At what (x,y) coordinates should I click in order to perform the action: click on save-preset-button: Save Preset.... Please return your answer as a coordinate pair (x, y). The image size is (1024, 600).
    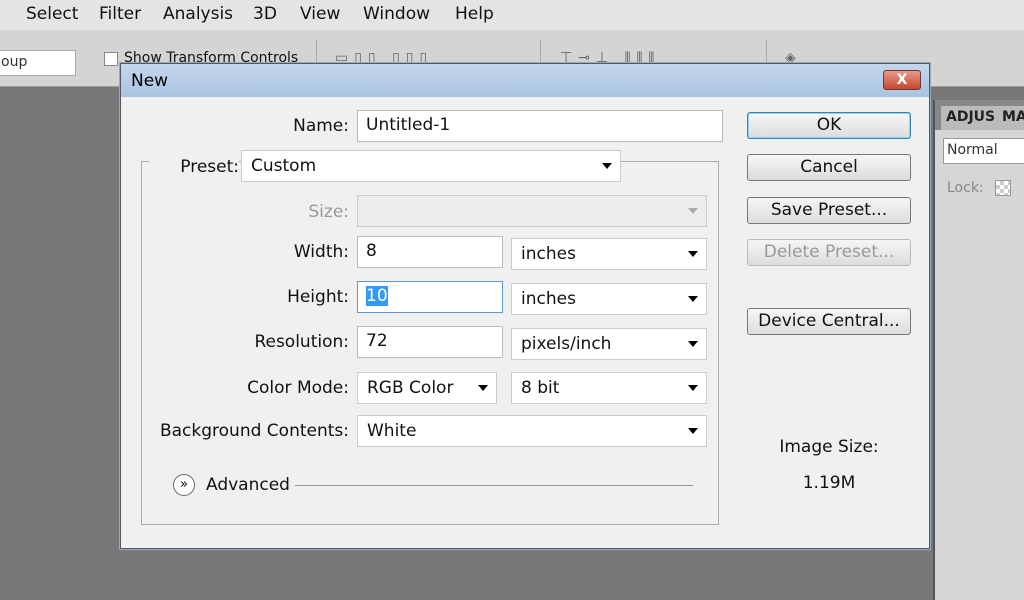
    Looking at the image, I should click on (829, 210).